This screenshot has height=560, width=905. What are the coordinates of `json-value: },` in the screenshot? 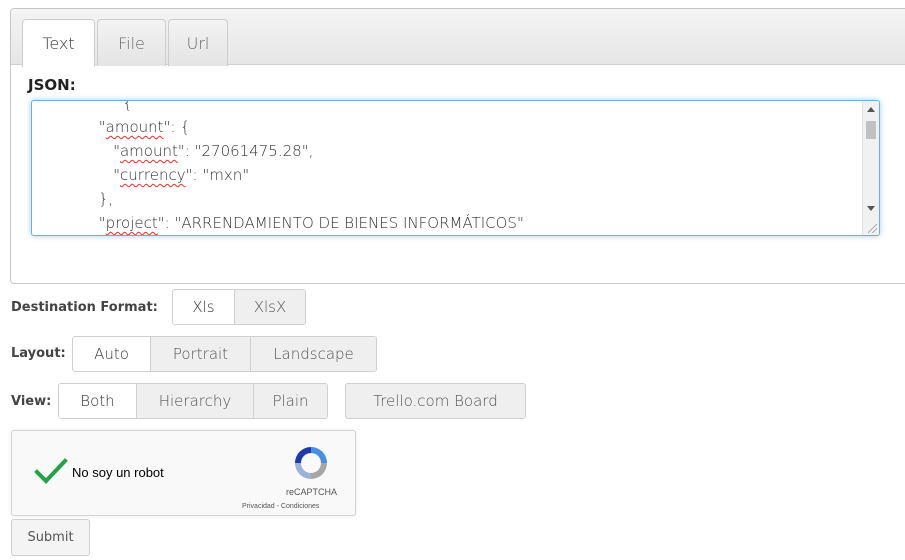 It's located at (106, 199).